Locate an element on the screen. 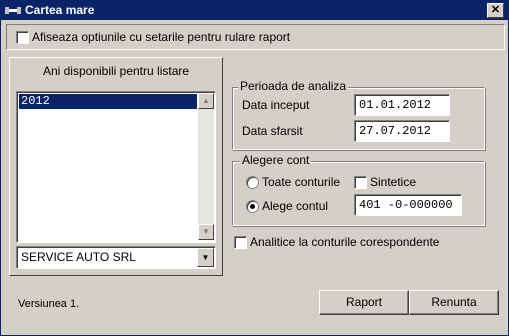 This screenshot has width=509, height=336. account-legend: Alegere cont is located at coordinates (276, 160).